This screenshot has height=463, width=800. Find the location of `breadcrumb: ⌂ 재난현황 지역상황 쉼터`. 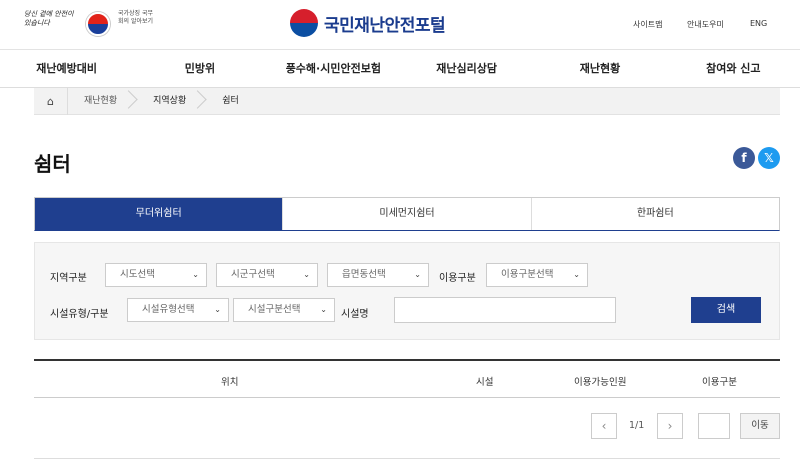

breadcrumb: ⌂ 재난현황 지역상황 쉼터 is located at coordinates (407, 101).